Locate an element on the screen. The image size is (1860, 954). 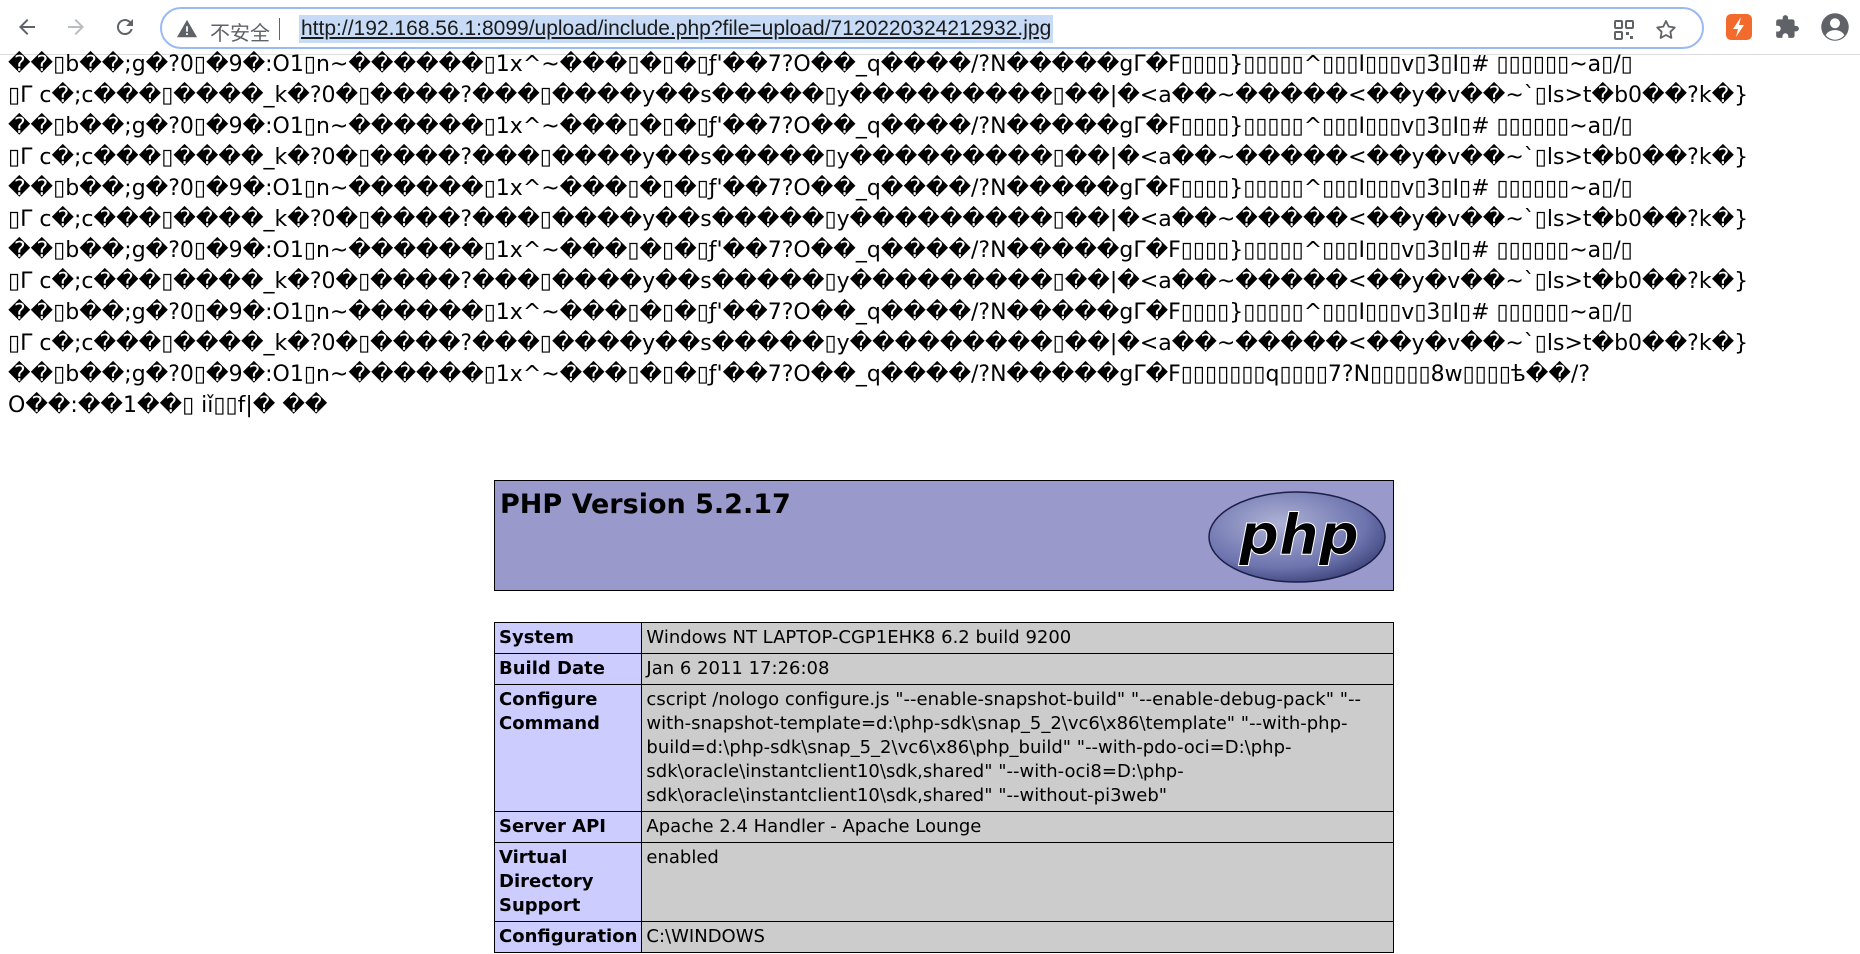
php-version-title: PHP Version 5.2.17 is located at coordinates (645, 504).